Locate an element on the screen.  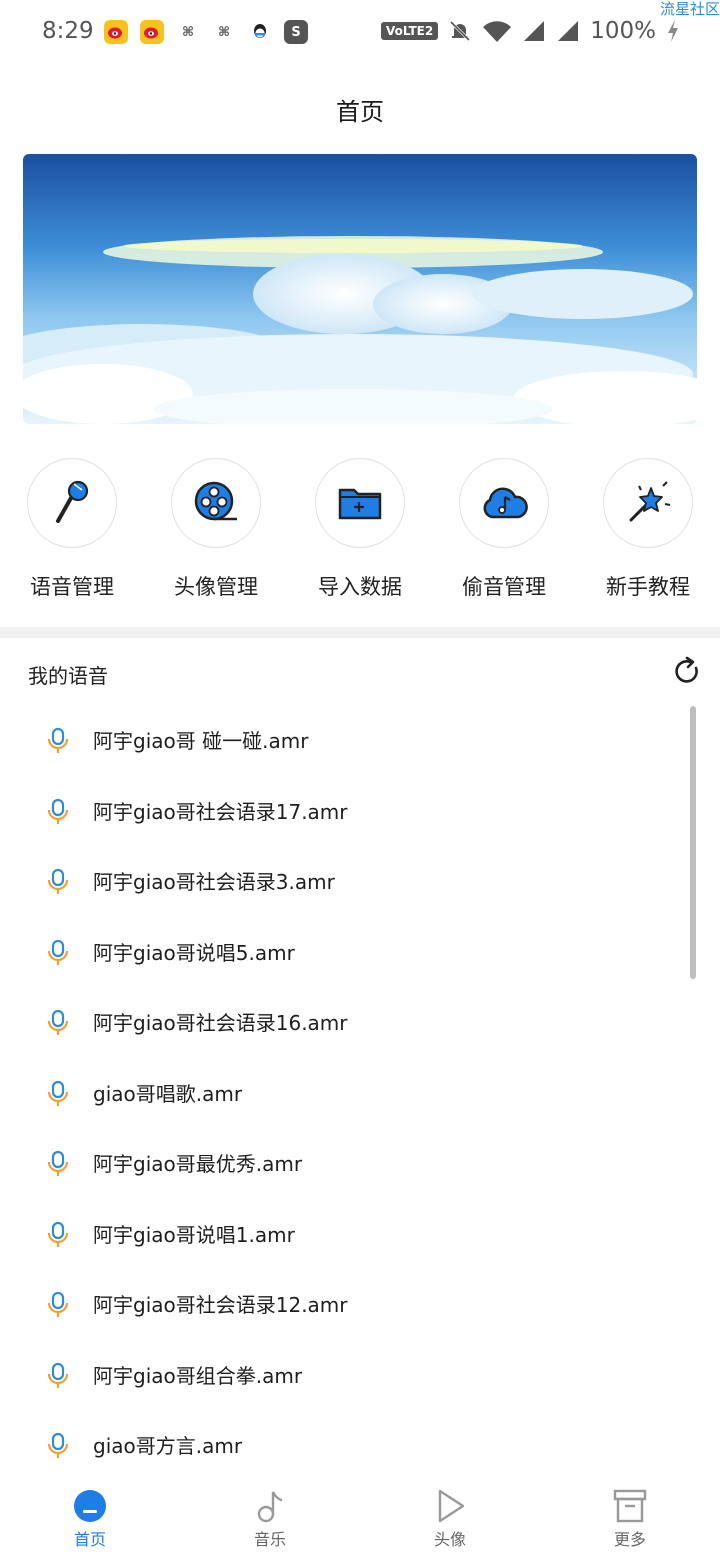
nav-label: 更多 is located at coordinates (629, 1539).